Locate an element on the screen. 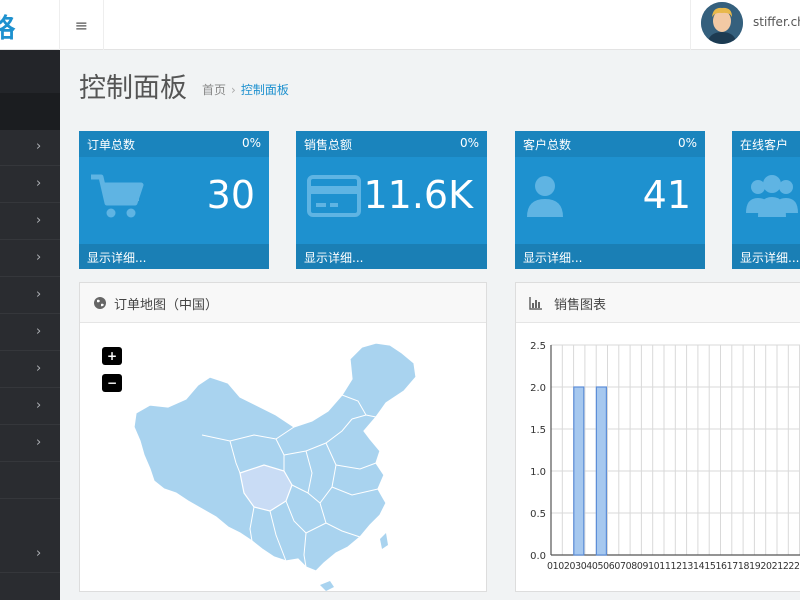 The width and height of the screenshot is (800, 600). tile-value: 11.6K is located at coordinates (418, 195).